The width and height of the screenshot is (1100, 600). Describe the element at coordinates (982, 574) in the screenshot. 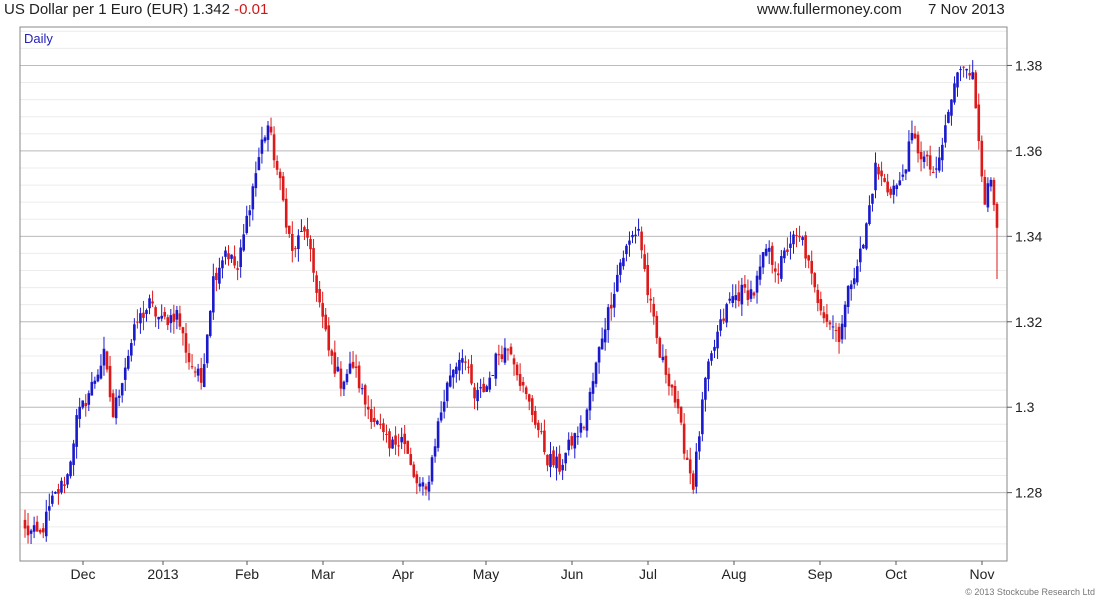

I see `x-tick-label: Nov` at that location.